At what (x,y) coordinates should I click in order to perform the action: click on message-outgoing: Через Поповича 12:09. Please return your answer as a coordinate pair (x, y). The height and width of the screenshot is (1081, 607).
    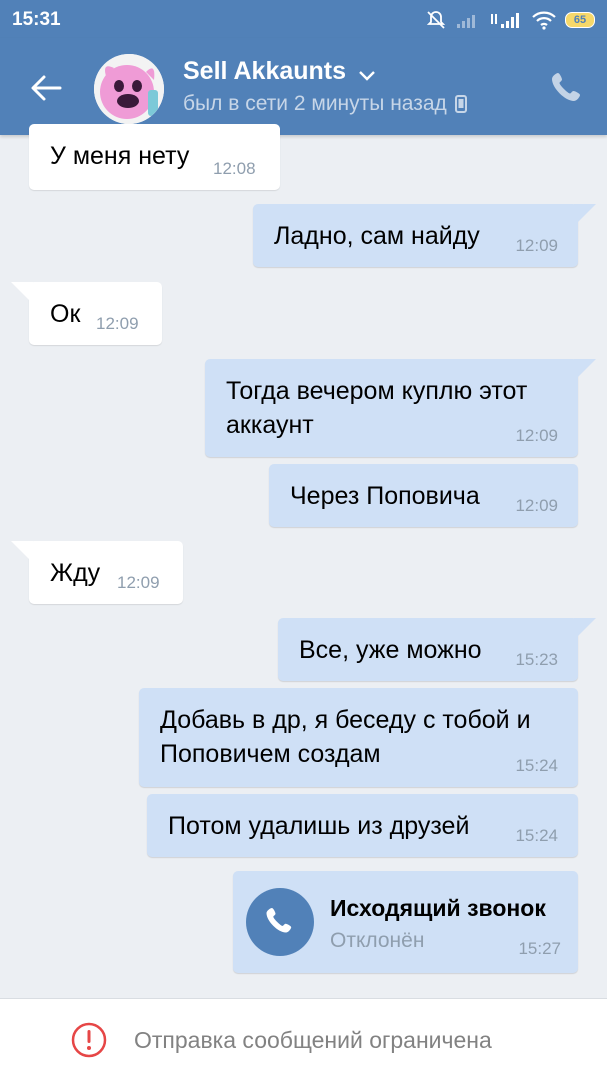
    Looking at the image, I should click on (423, 495).